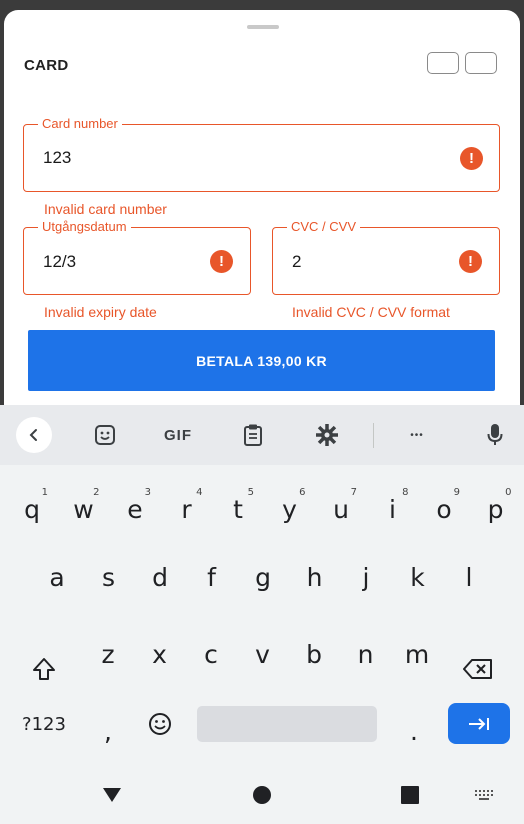  I want to click on key-label: w, so click(83, 509).